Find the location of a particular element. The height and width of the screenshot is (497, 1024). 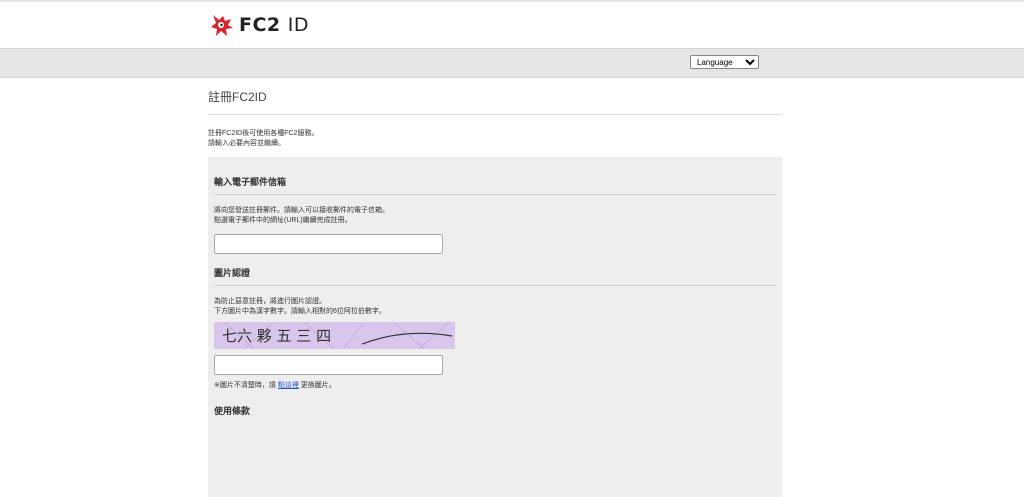

page-title: 註冊FC2ID is located at coordinates (495, 101).